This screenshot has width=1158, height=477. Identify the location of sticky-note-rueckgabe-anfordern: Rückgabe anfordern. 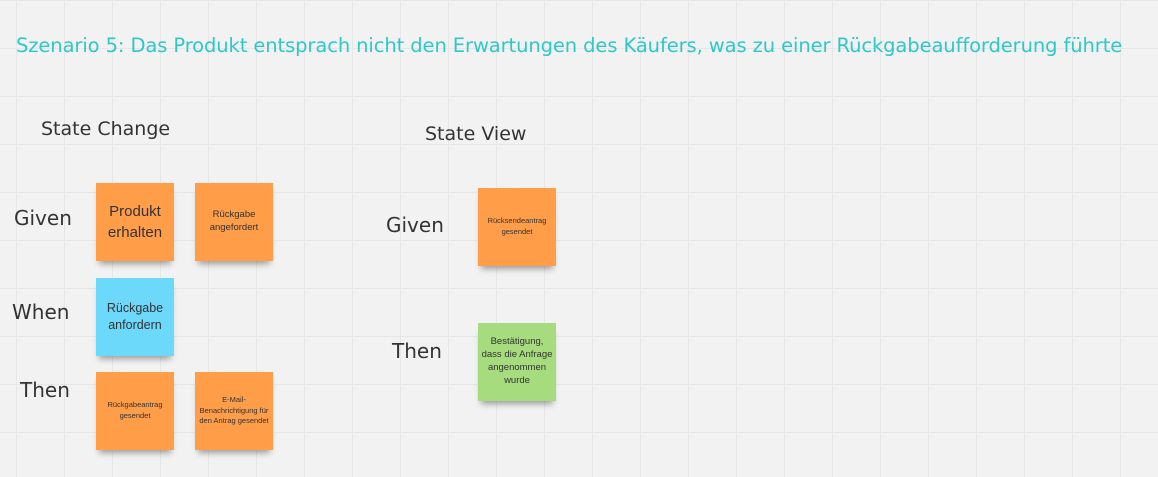
(135, 317).